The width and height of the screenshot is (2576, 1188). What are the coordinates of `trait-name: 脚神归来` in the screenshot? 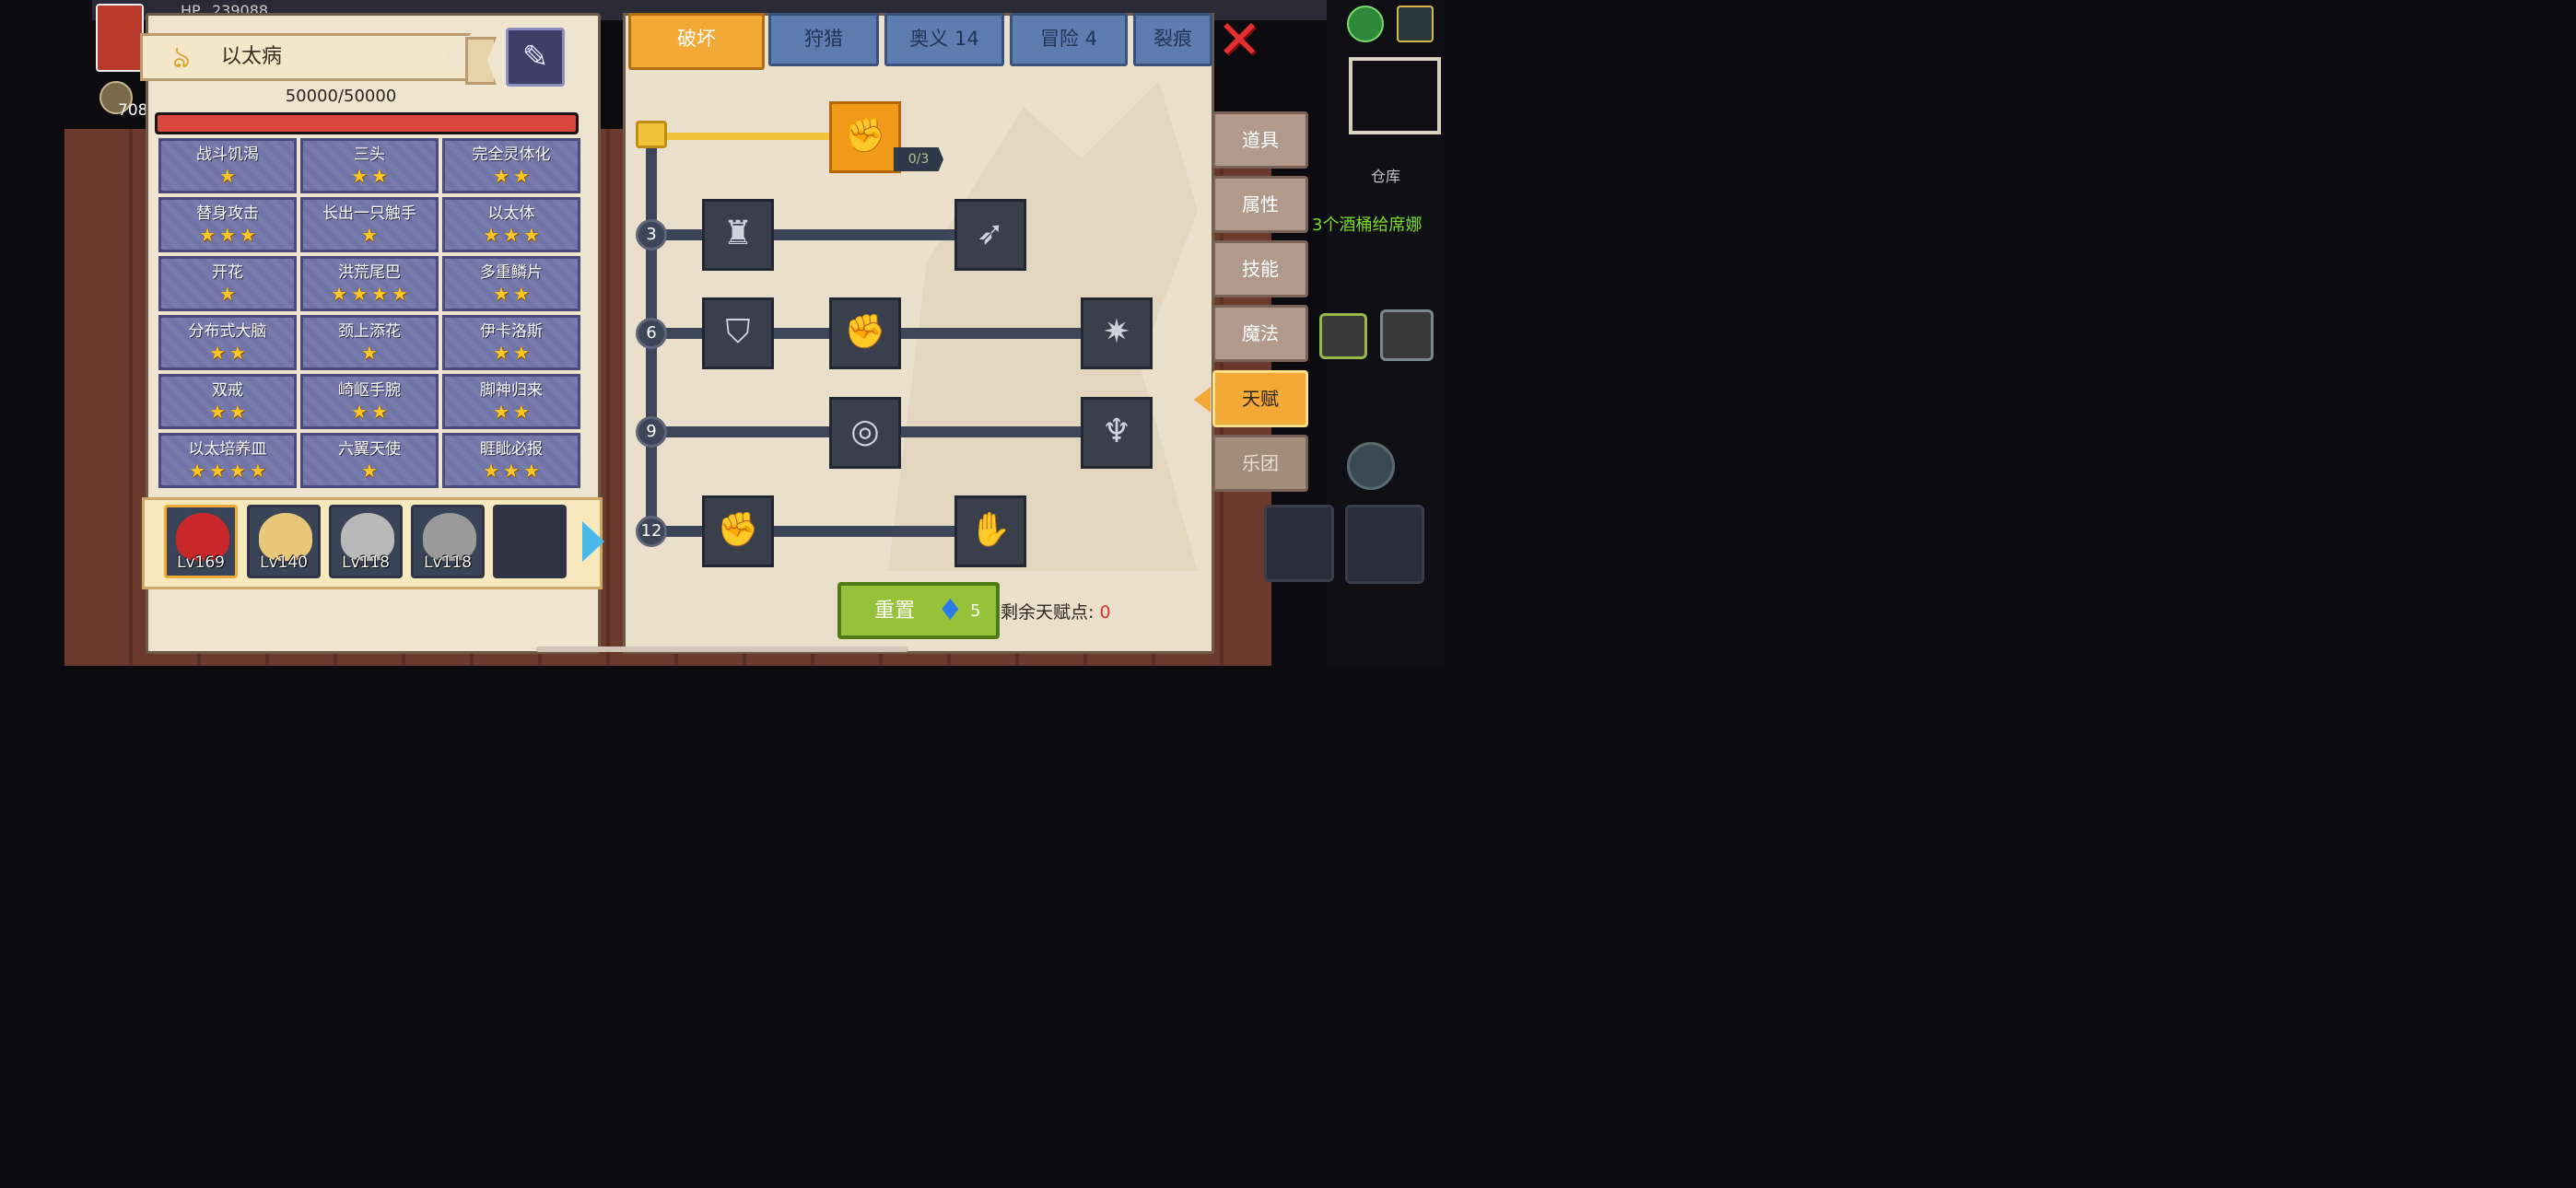 It's located at (511, 390).